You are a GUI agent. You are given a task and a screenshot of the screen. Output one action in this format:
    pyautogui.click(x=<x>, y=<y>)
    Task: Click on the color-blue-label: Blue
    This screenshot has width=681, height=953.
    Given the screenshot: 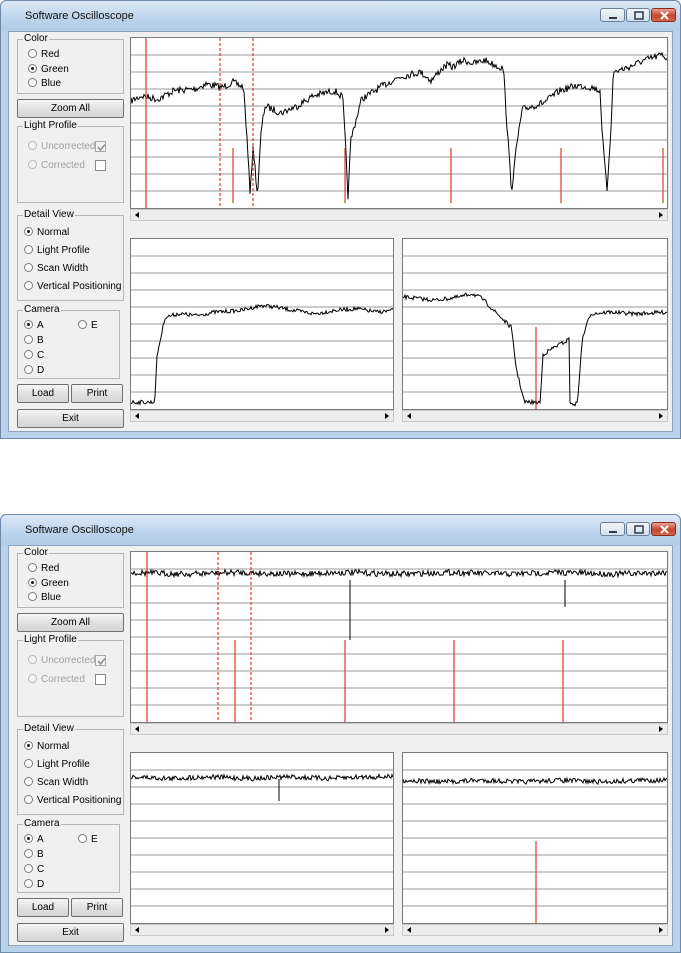 What is the action you would take?
    pyautogui.click(x=51, y=83)
    